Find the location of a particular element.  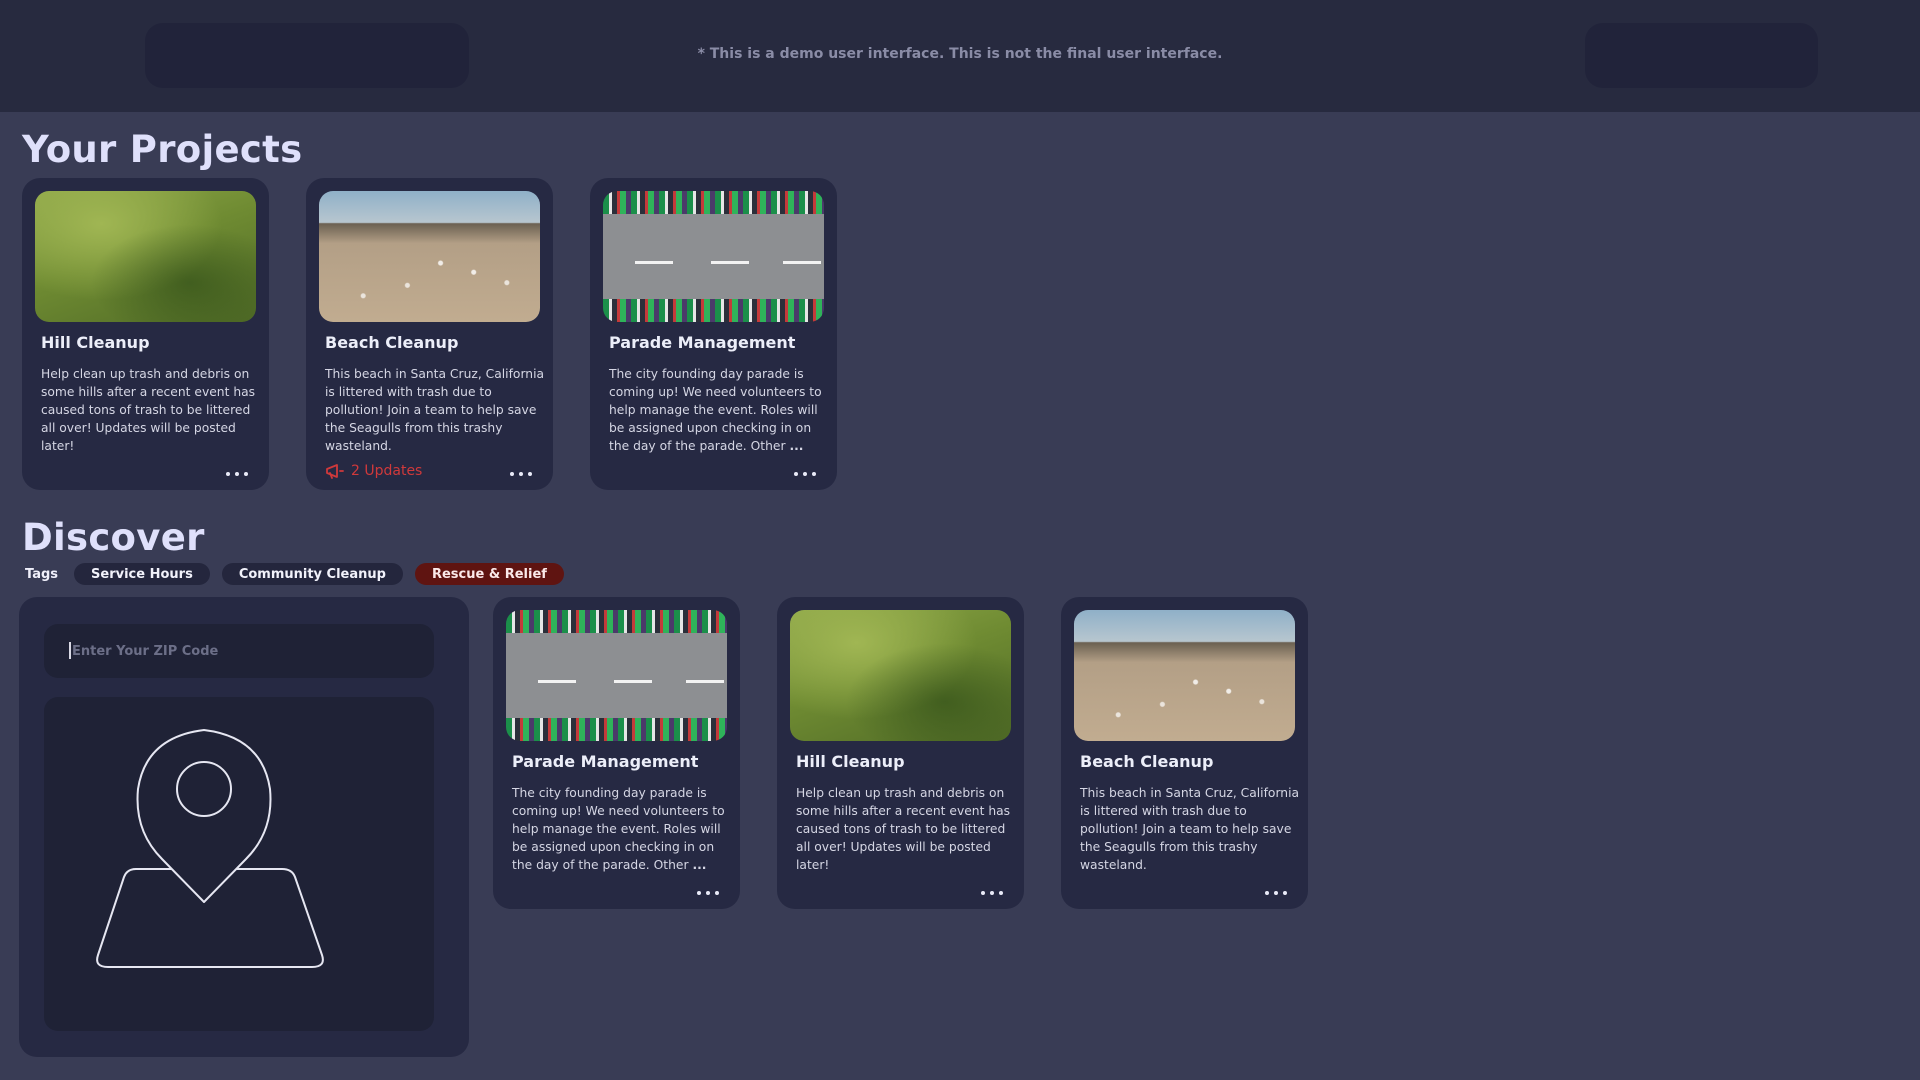

map-panel is located at coordinates (244, 827).